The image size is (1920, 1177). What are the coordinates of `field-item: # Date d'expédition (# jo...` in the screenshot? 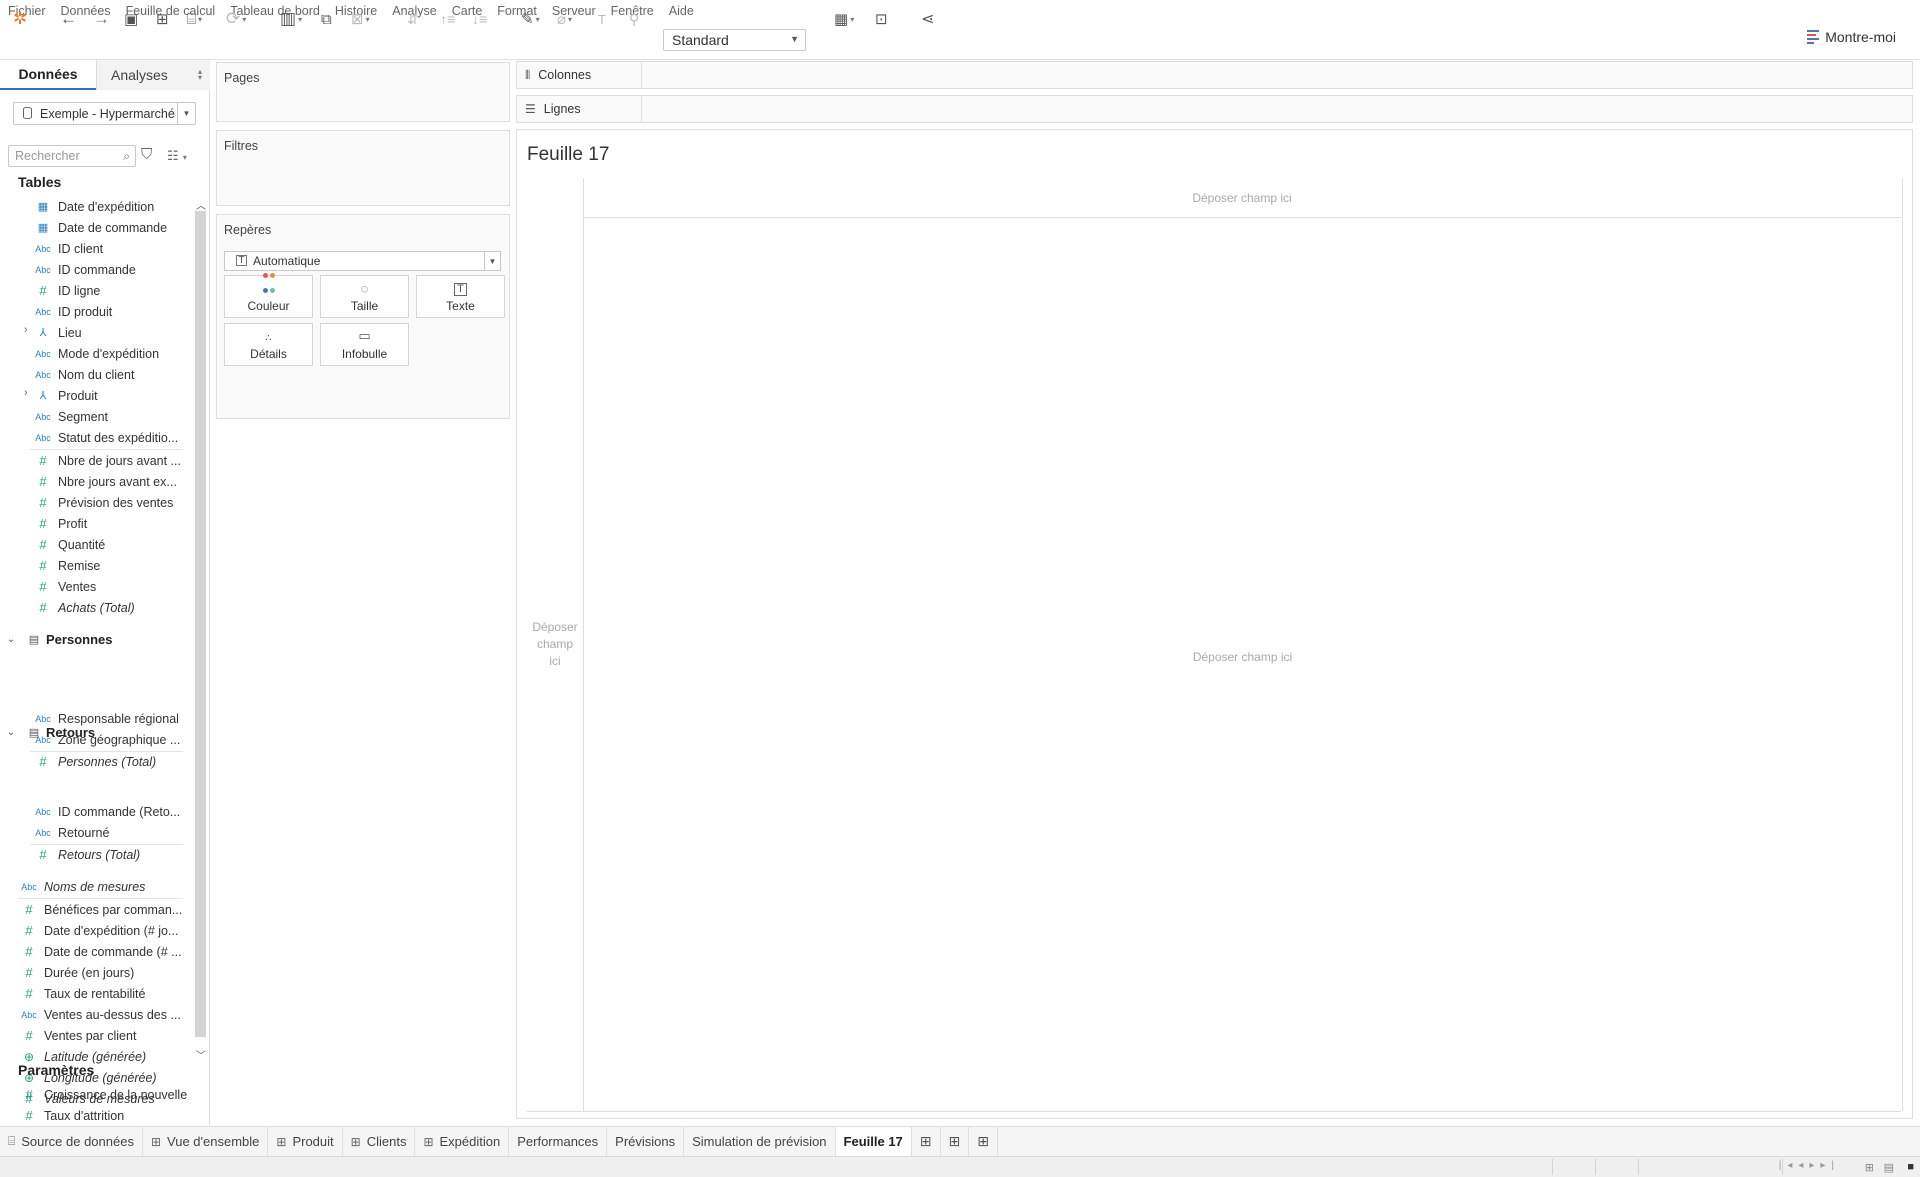 It's located at (102, 930).